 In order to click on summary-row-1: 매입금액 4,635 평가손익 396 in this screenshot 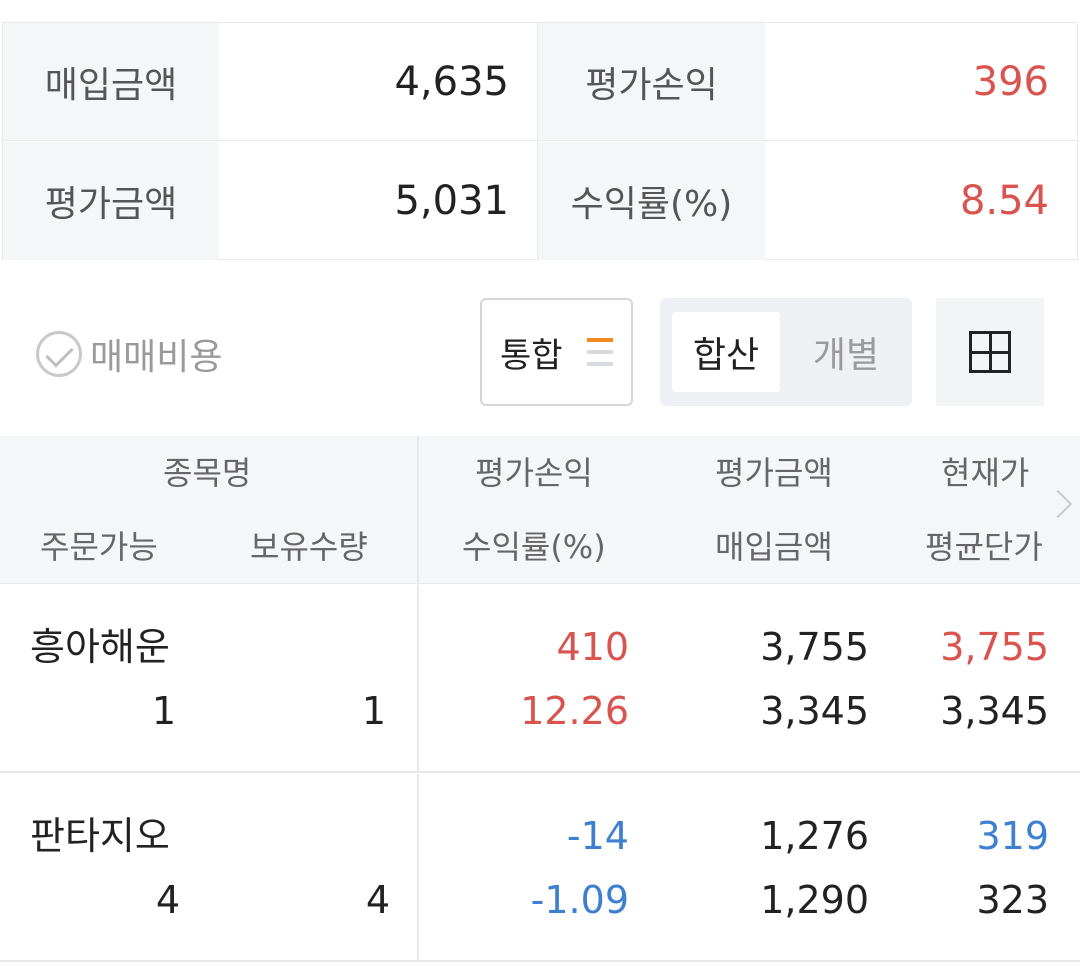, I will do `click(540, 82)`.